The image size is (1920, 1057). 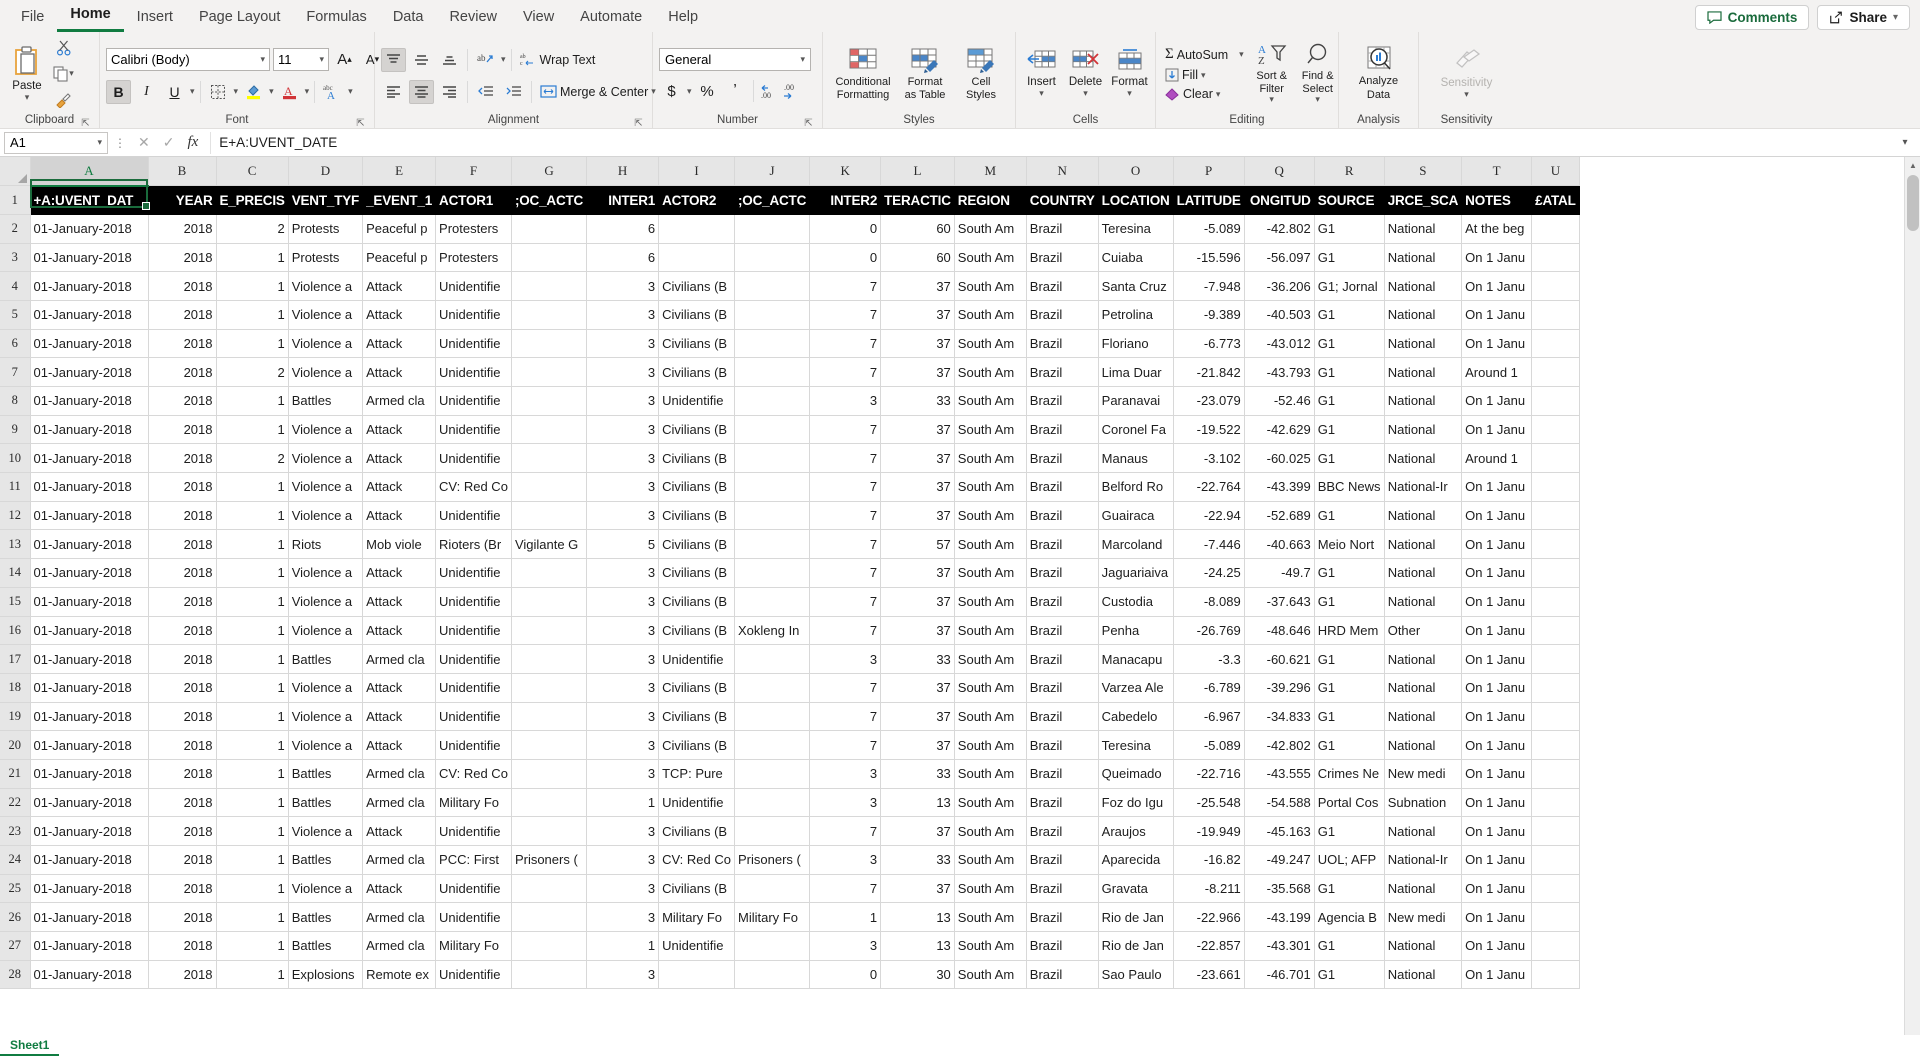 I want to click on grid-cell: -23.079, so click(x=1209, y=401).